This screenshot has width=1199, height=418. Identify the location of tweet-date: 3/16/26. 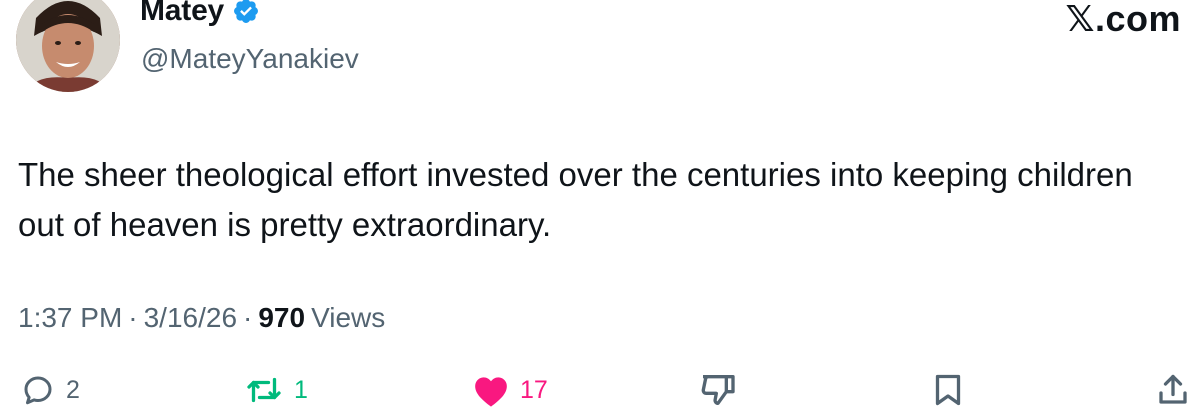
(190, 318).